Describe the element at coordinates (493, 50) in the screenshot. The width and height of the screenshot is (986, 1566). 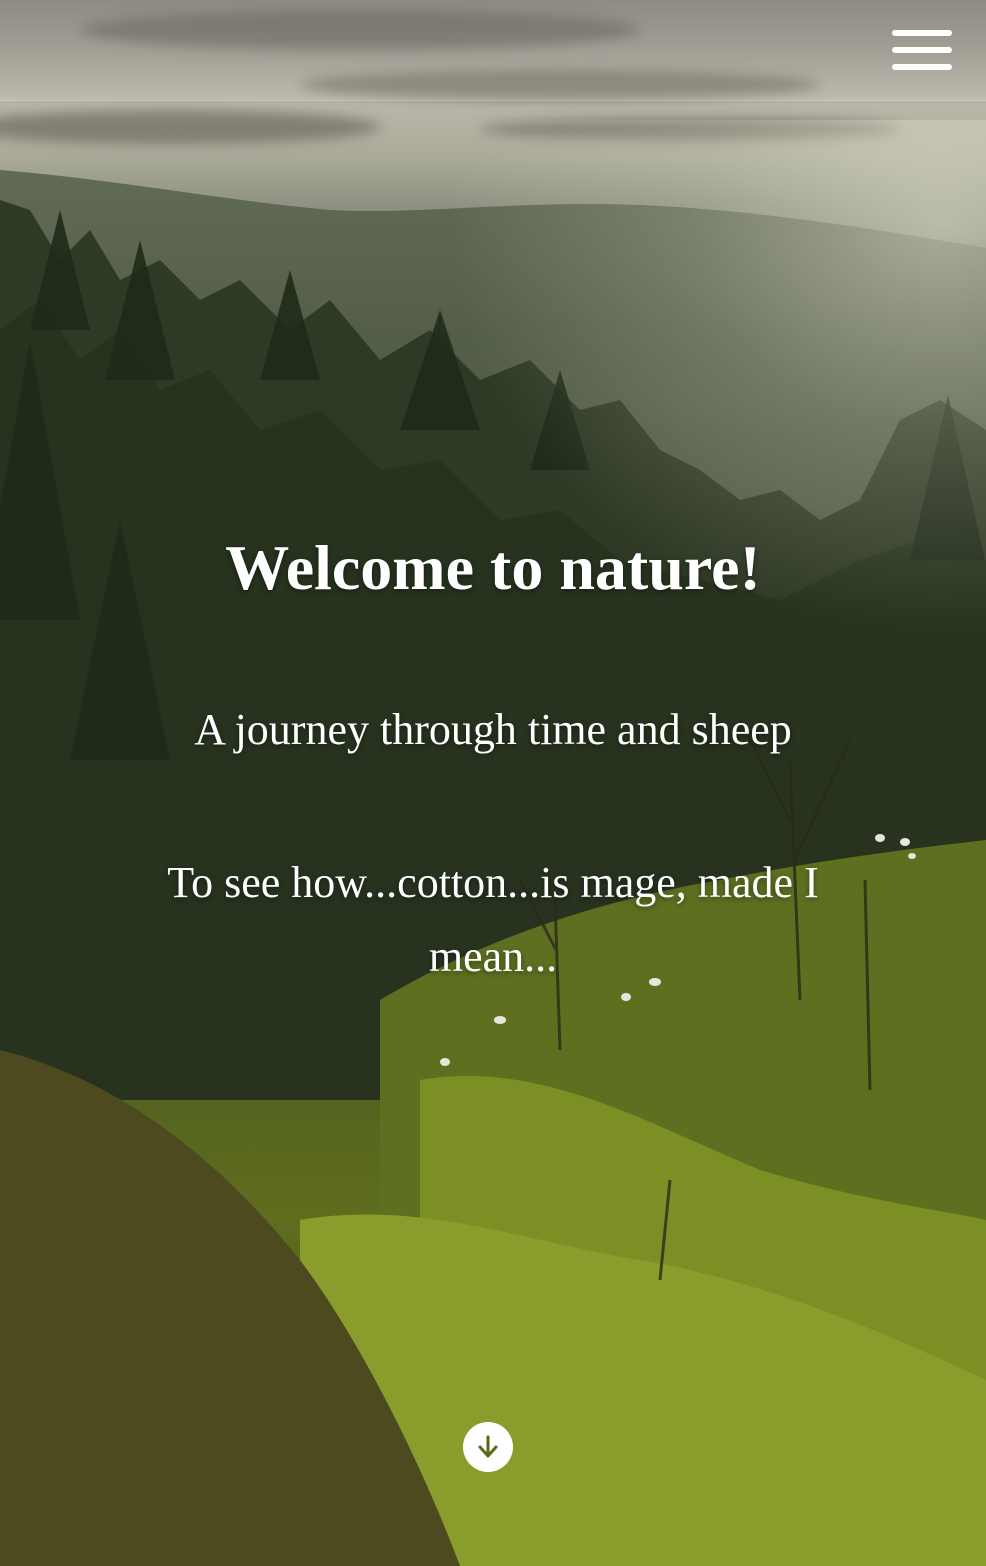
I see `top-navigation-bar` at that location.